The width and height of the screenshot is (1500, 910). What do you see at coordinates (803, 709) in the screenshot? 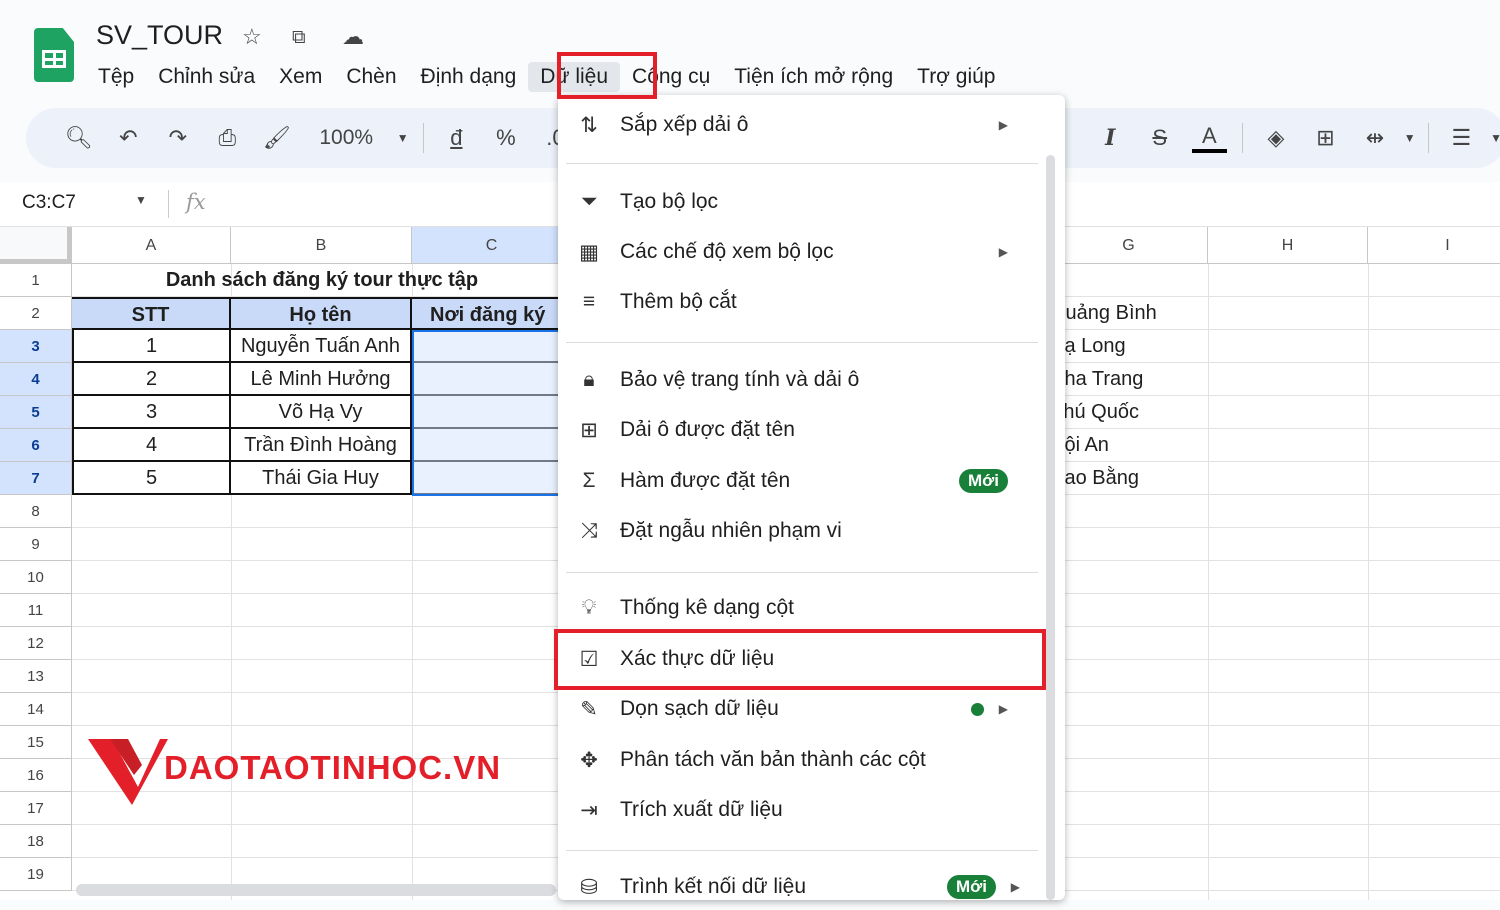
I see `menu-item-magic-wand: ✎ Dọn sạch dữ liệu ▶` at bounding box center [803, 709].